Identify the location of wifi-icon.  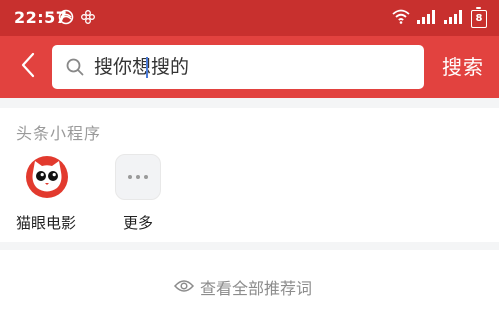
(401, 18).